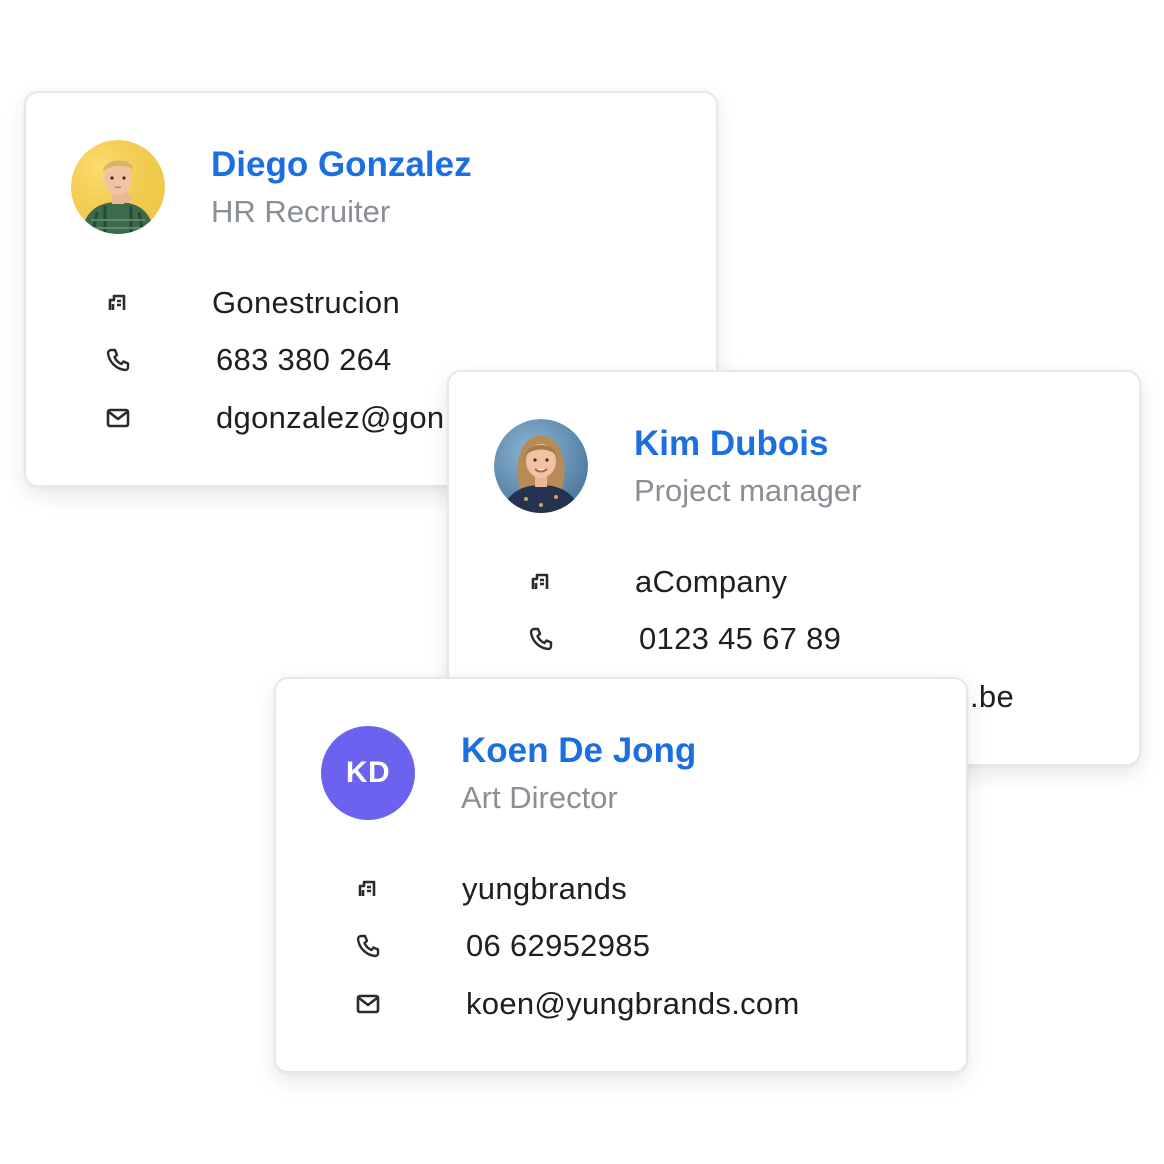  What do you see at coordinates (330, 418) in the screenshot?
I see `email-text: dgonzalez@gon` at bounding box center [330, 418].